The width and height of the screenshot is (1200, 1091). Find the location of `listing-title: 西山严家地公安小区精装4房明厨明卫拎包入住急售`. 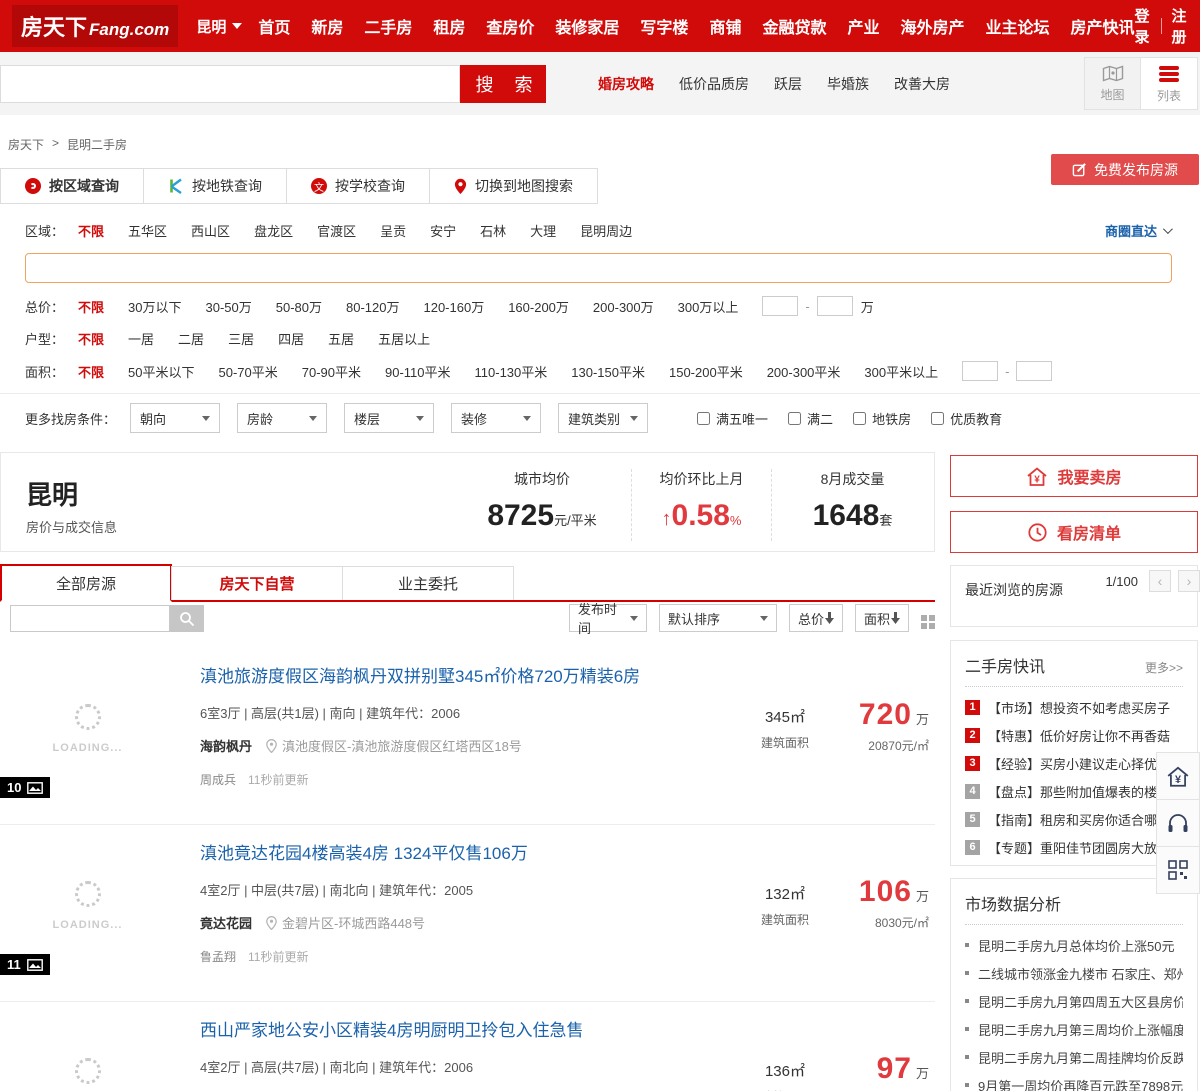

listing-title: 西山严家地公安小区精装4房明厨明卫拎包入住急售 is located at coordinates (460, 1028).